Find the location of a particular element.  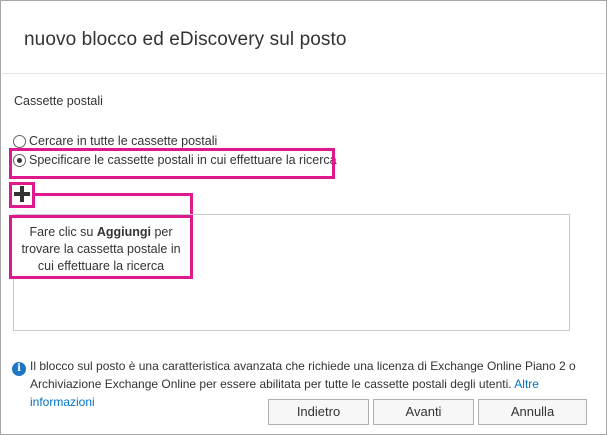

callout-text-before: Fare clic su is located at coordinates (63, 232).